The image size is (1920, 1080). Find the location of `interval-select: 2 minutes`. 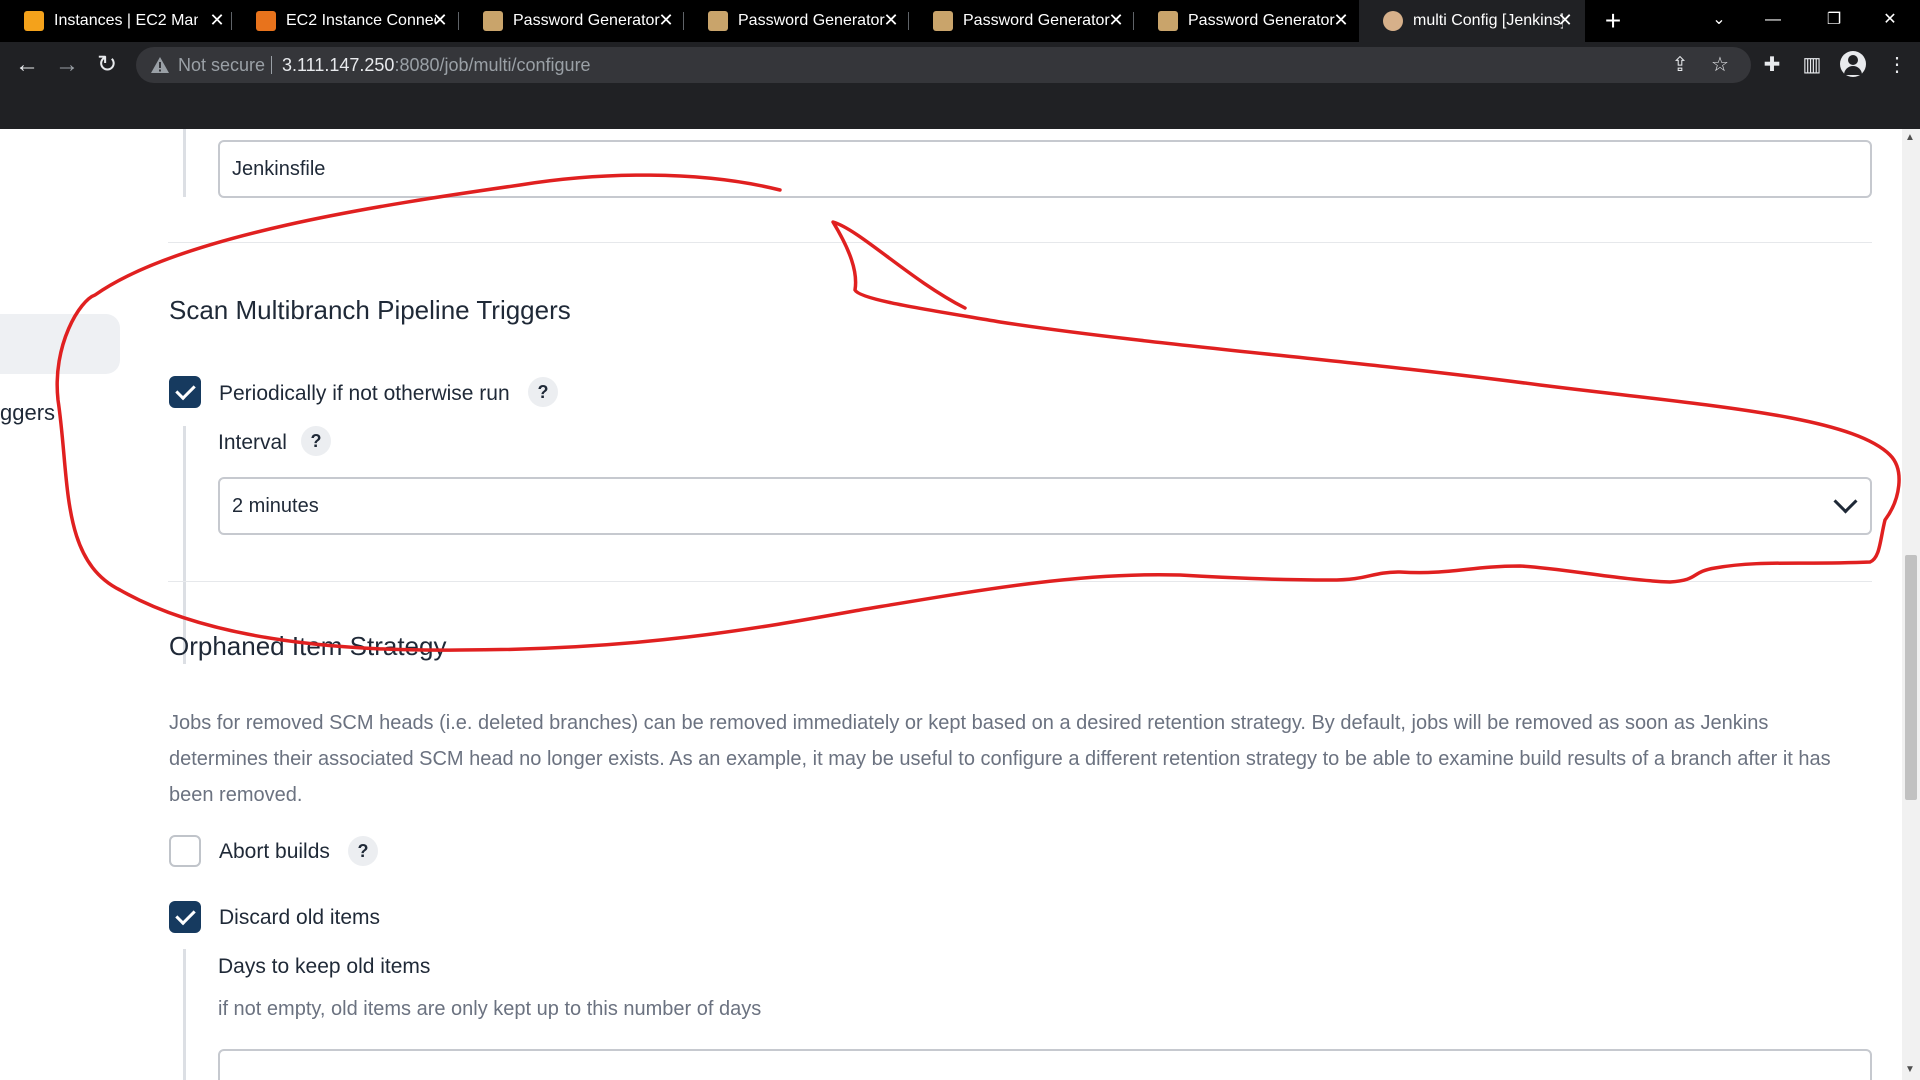

interval-select: 2 minutes is located at coordinates (1045, 506).